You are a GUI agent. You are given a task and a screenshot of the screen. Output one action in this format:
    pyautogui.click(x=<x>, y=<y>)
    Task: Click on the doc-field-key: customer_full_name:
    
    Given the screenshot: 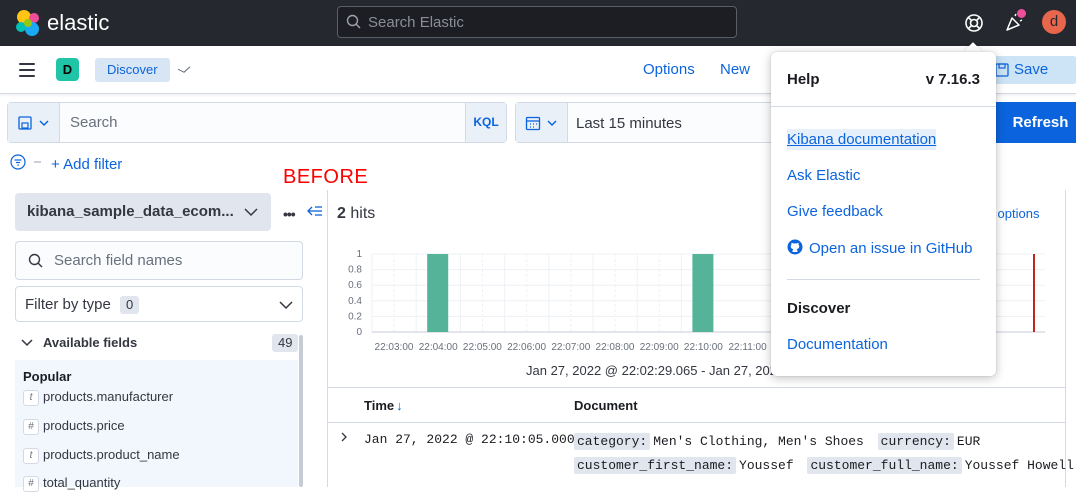 What is the action you would take?
    pyautogui.click(x=884, y=465)
    